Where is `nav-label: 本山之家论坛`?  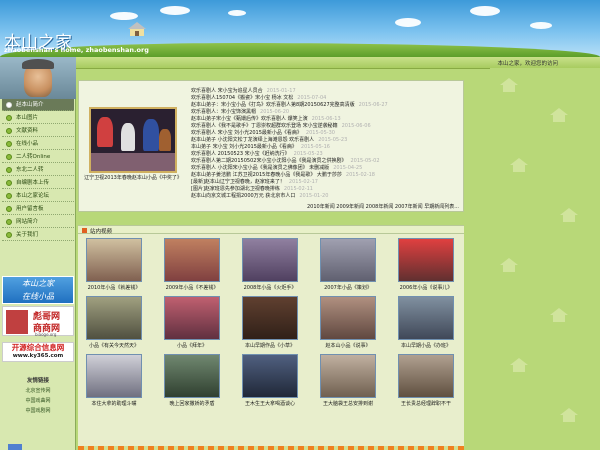 nav-label: 本山之家论坛 is located at coordinates (33, 196).